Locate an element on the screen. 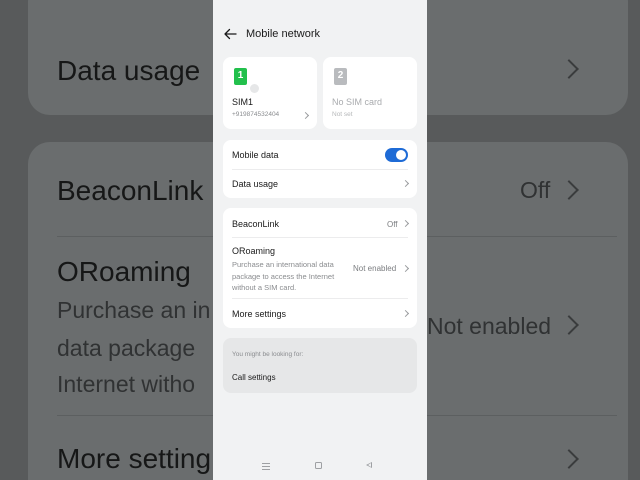  beaconlink-label: BeaconLink is located at coordinates (256, 224).